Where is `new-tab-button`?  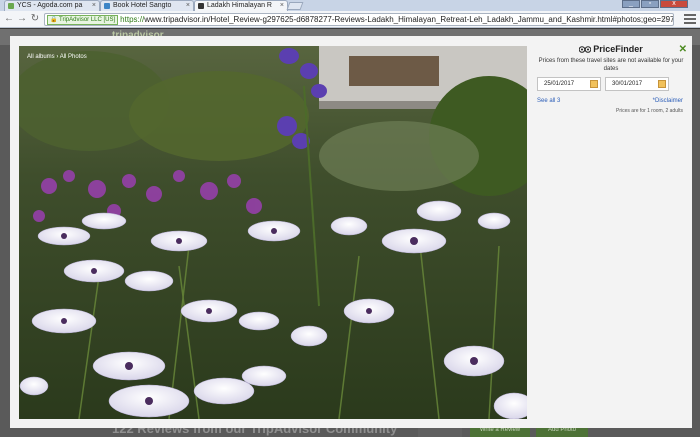
new-tab-button is located at coordinates (295, 6).